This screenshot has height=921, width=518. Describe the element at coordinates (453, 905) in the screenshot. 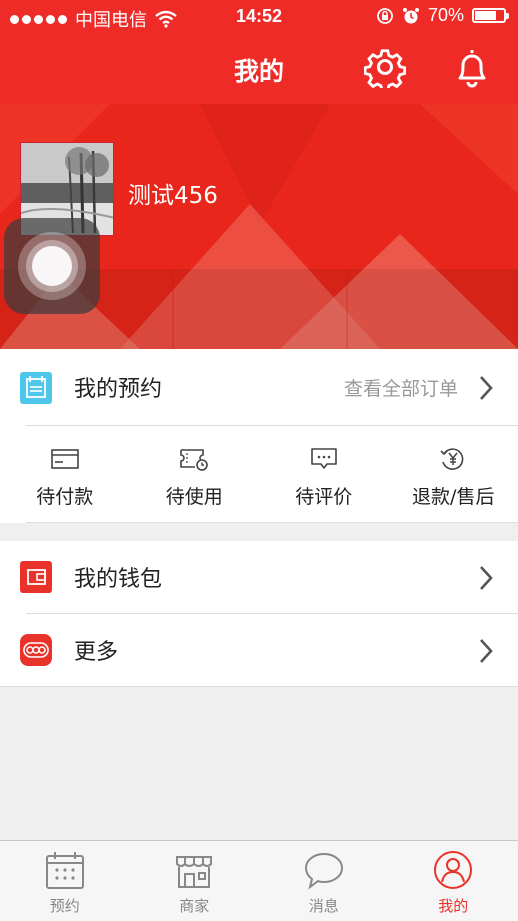

I see `tab-label: 我的` at that location.